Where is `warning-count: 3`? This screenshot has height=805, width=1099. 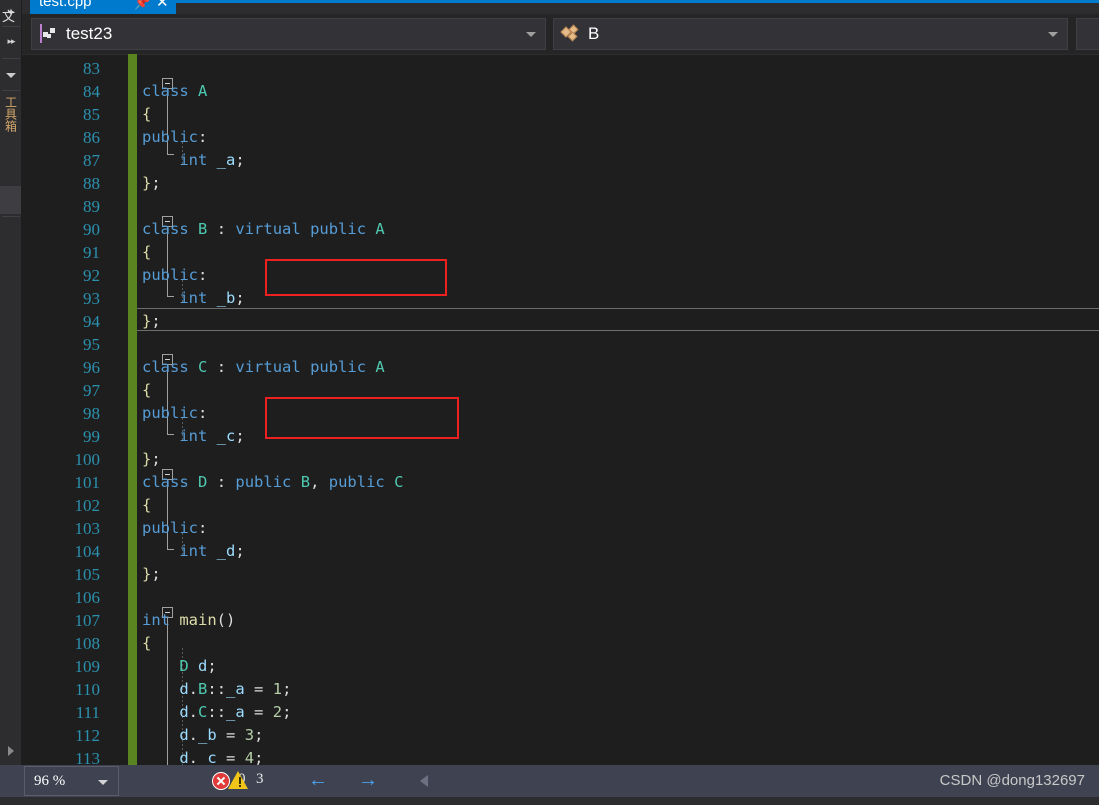
warning-count: 3 is located at coordinates (260, 779).